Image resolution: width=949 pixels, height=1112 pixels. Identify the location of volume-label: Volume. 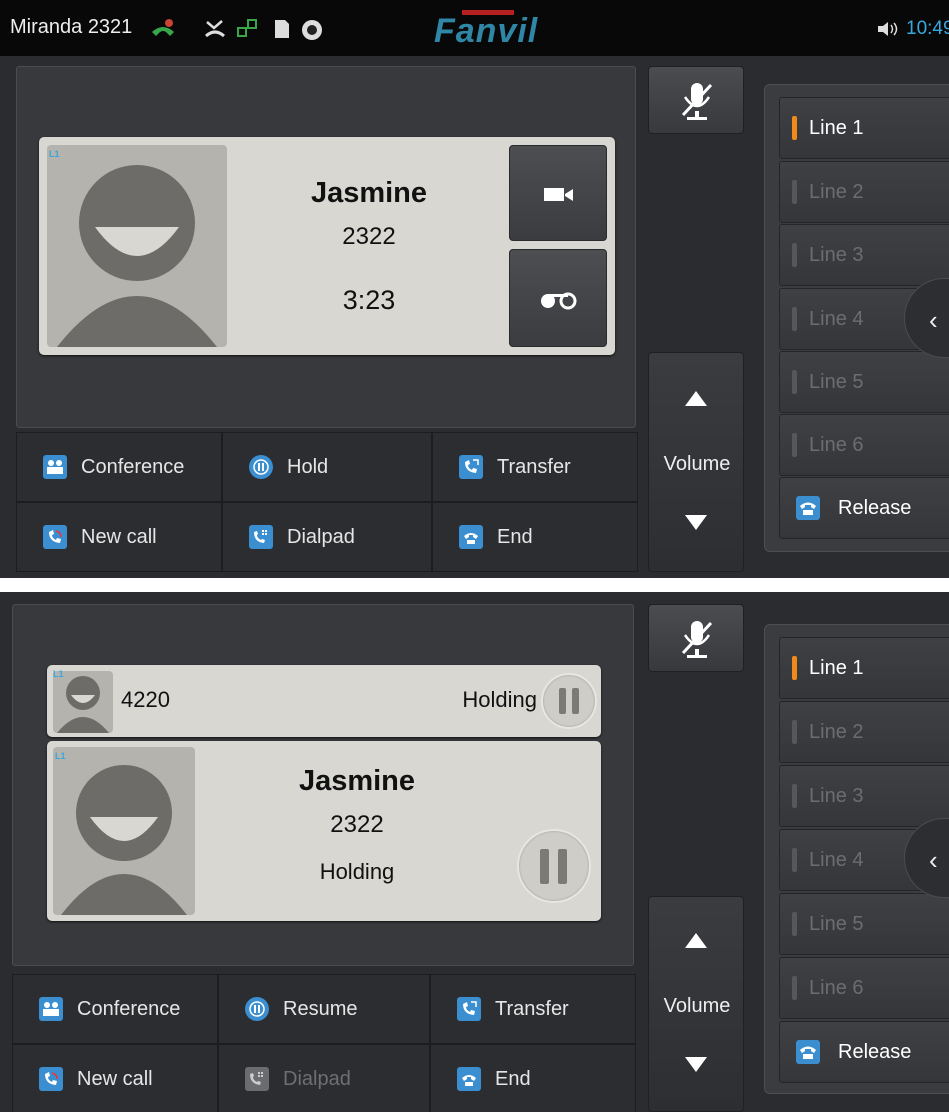
(697, 464).